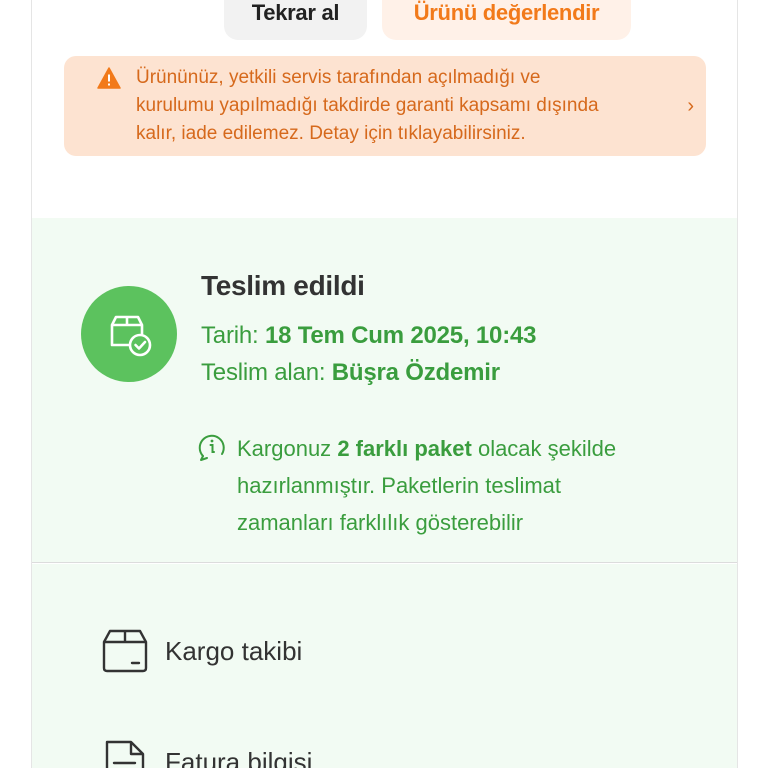  What do you see at coordinates (230, 335) in the screenshot?
I see `date-label: Tarih:` at bounding box center [230, 335].